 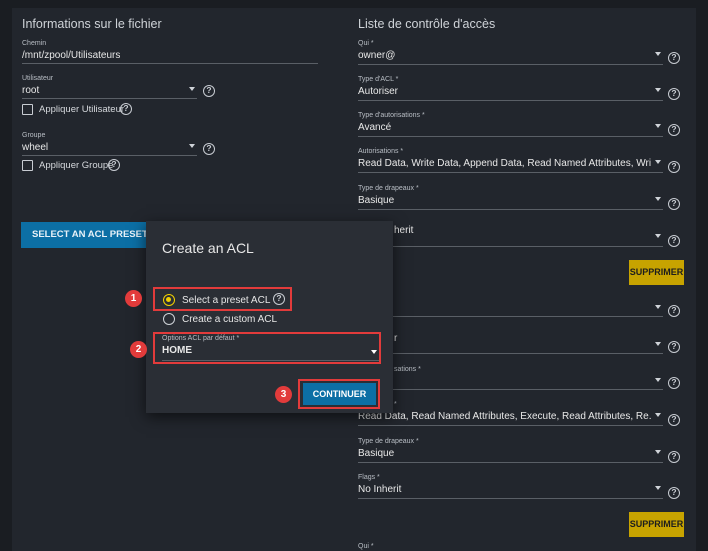 What do you see at coordinates (31, 90) in the screenshot?
I see `user-value: root` at bounding box center [31, 90].